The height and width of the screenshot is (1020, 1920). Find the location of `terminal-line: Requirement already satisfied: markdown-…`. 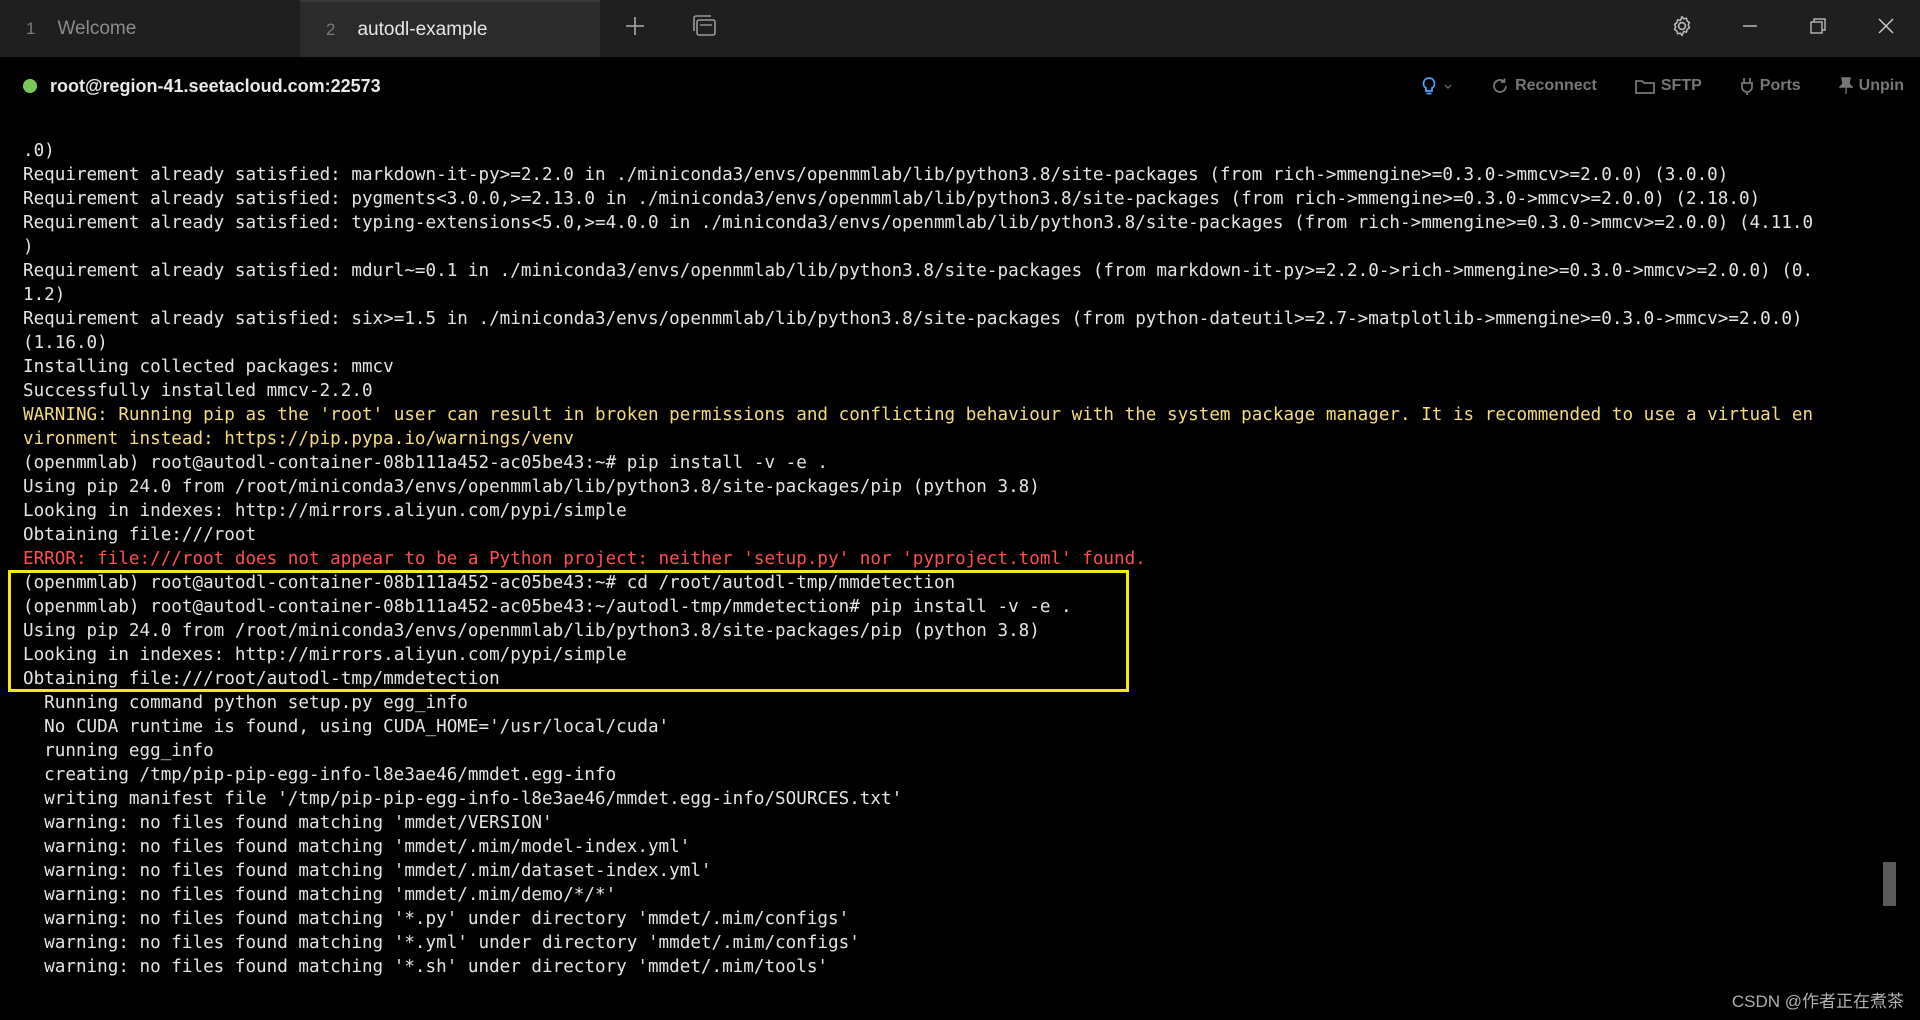

terminal-line: Requirement already satisfied: markdown-… is located at coordinates (876, 175).